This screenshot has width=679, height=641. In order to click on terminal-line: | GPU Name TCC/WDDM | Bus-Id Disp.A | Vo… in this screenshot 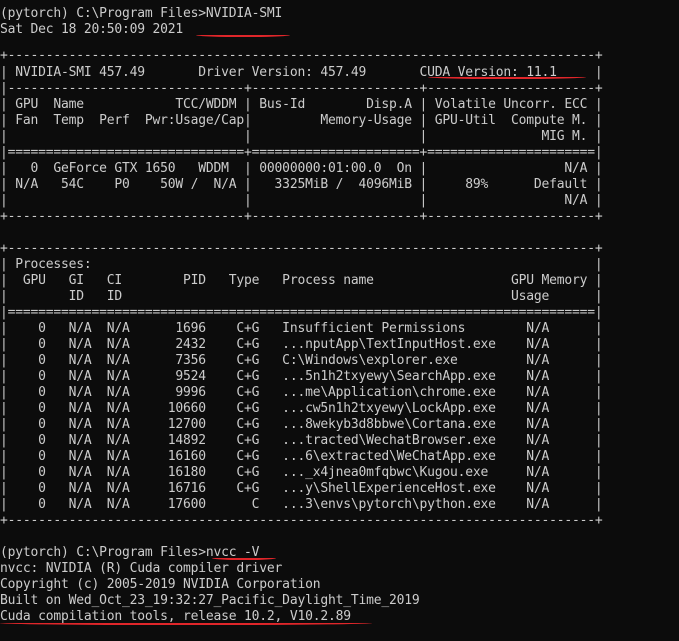, I will do `click(301, 104)`.